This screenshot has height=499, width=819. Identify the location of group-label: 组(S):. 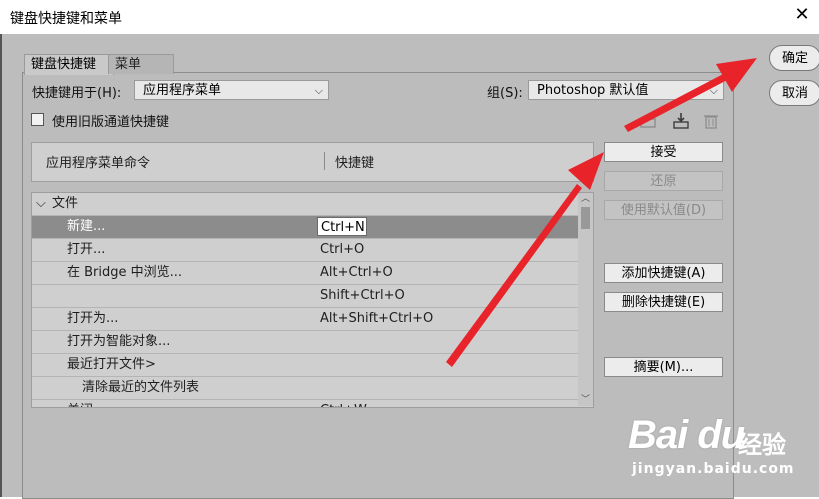
(505, 93).